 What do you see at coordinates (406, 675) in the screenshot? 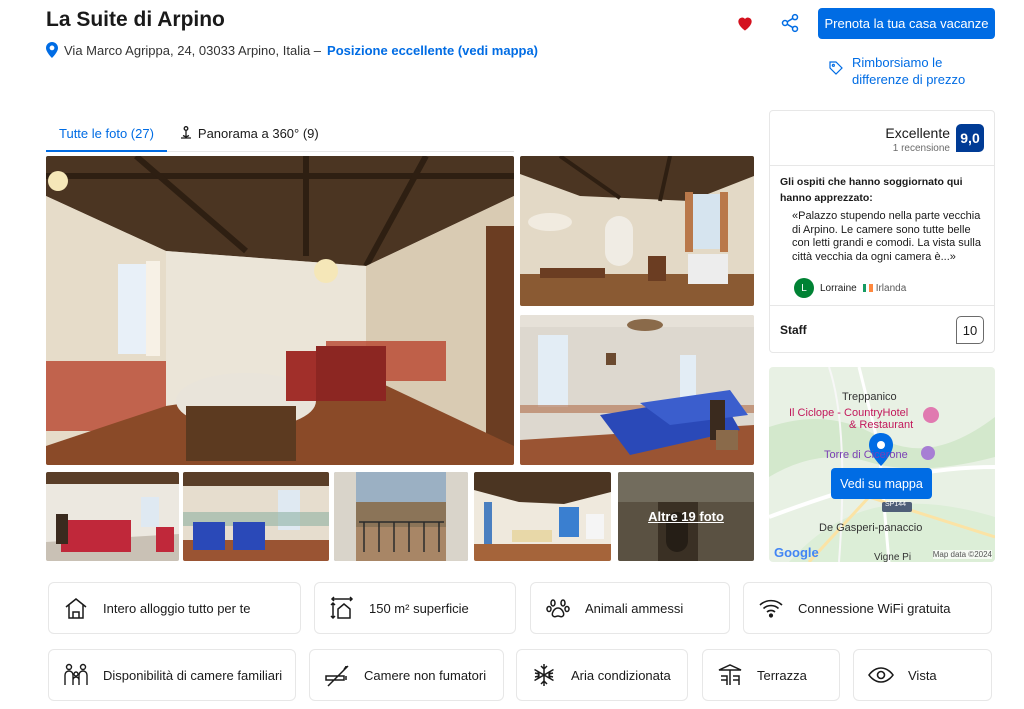
I see `facility-non-smoking: Camere non fumatori` at bounding box center [406, 675].